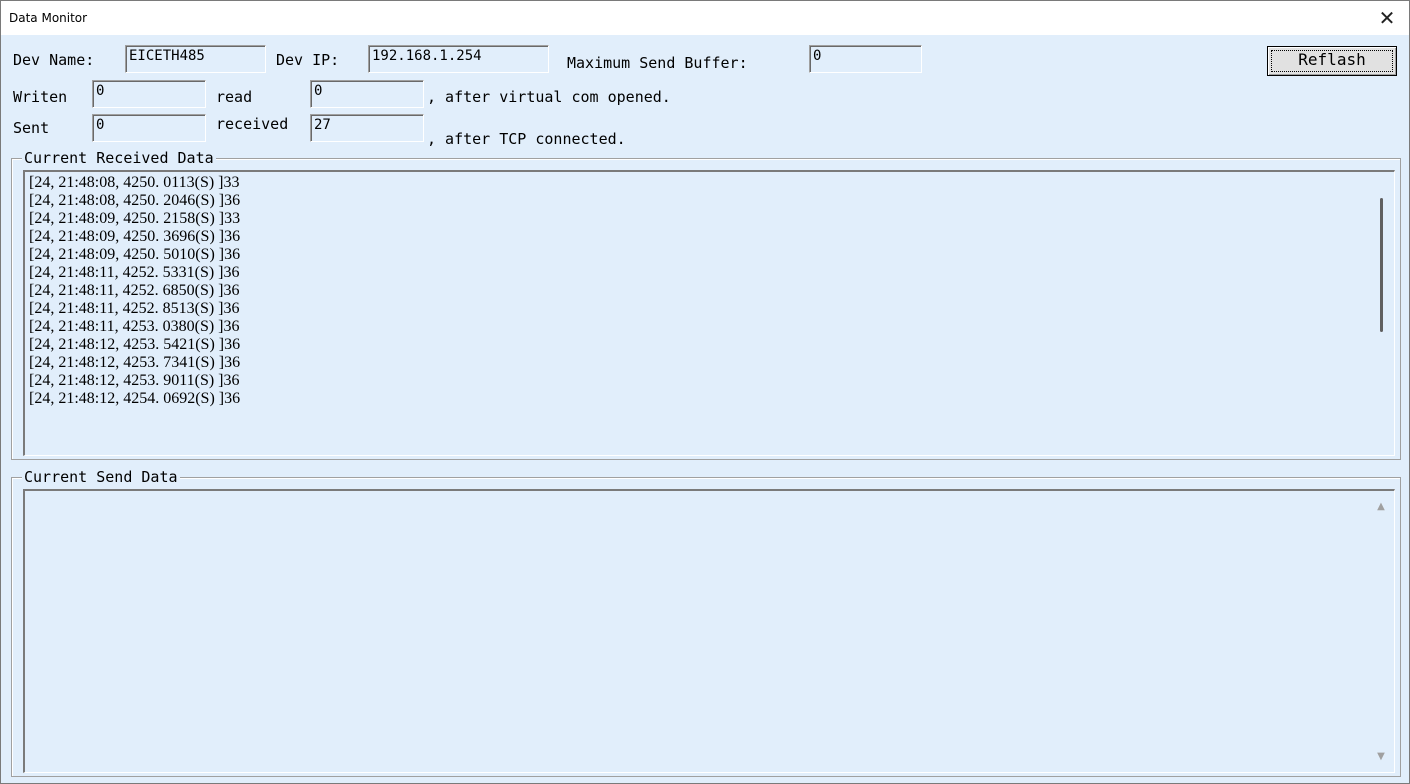 The height and width of the screenshot is (784, 1410). What do you see at coordinates (135, 236) in the screenshot?
I see `received-line: [24, 21:48:09, 4250. 3696(S) ]36` at bounding box center [135, 236].